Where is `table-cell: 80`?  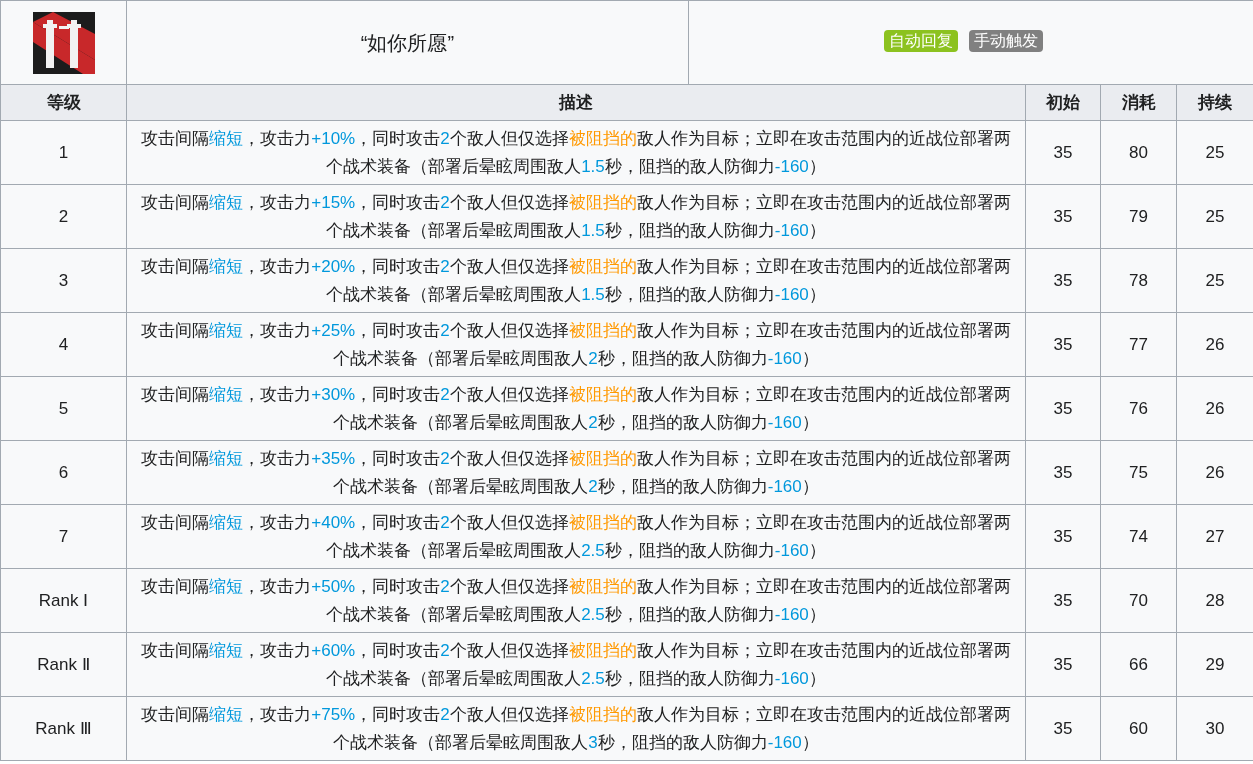 table-cell: 80 is located at coordinates (1138, 152).